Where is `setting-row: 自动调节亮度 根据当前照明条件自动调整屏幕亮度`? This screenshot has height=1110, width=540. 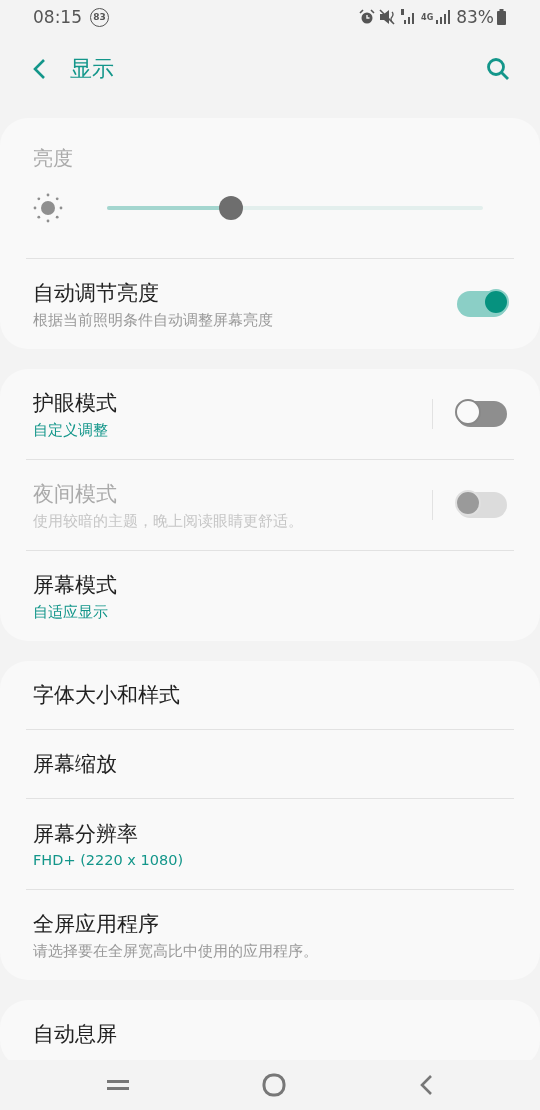 setting-row: 自动调节亮度 根据当前照明条件自动调整屏幕亮度 is located at coordinates (270, 304).